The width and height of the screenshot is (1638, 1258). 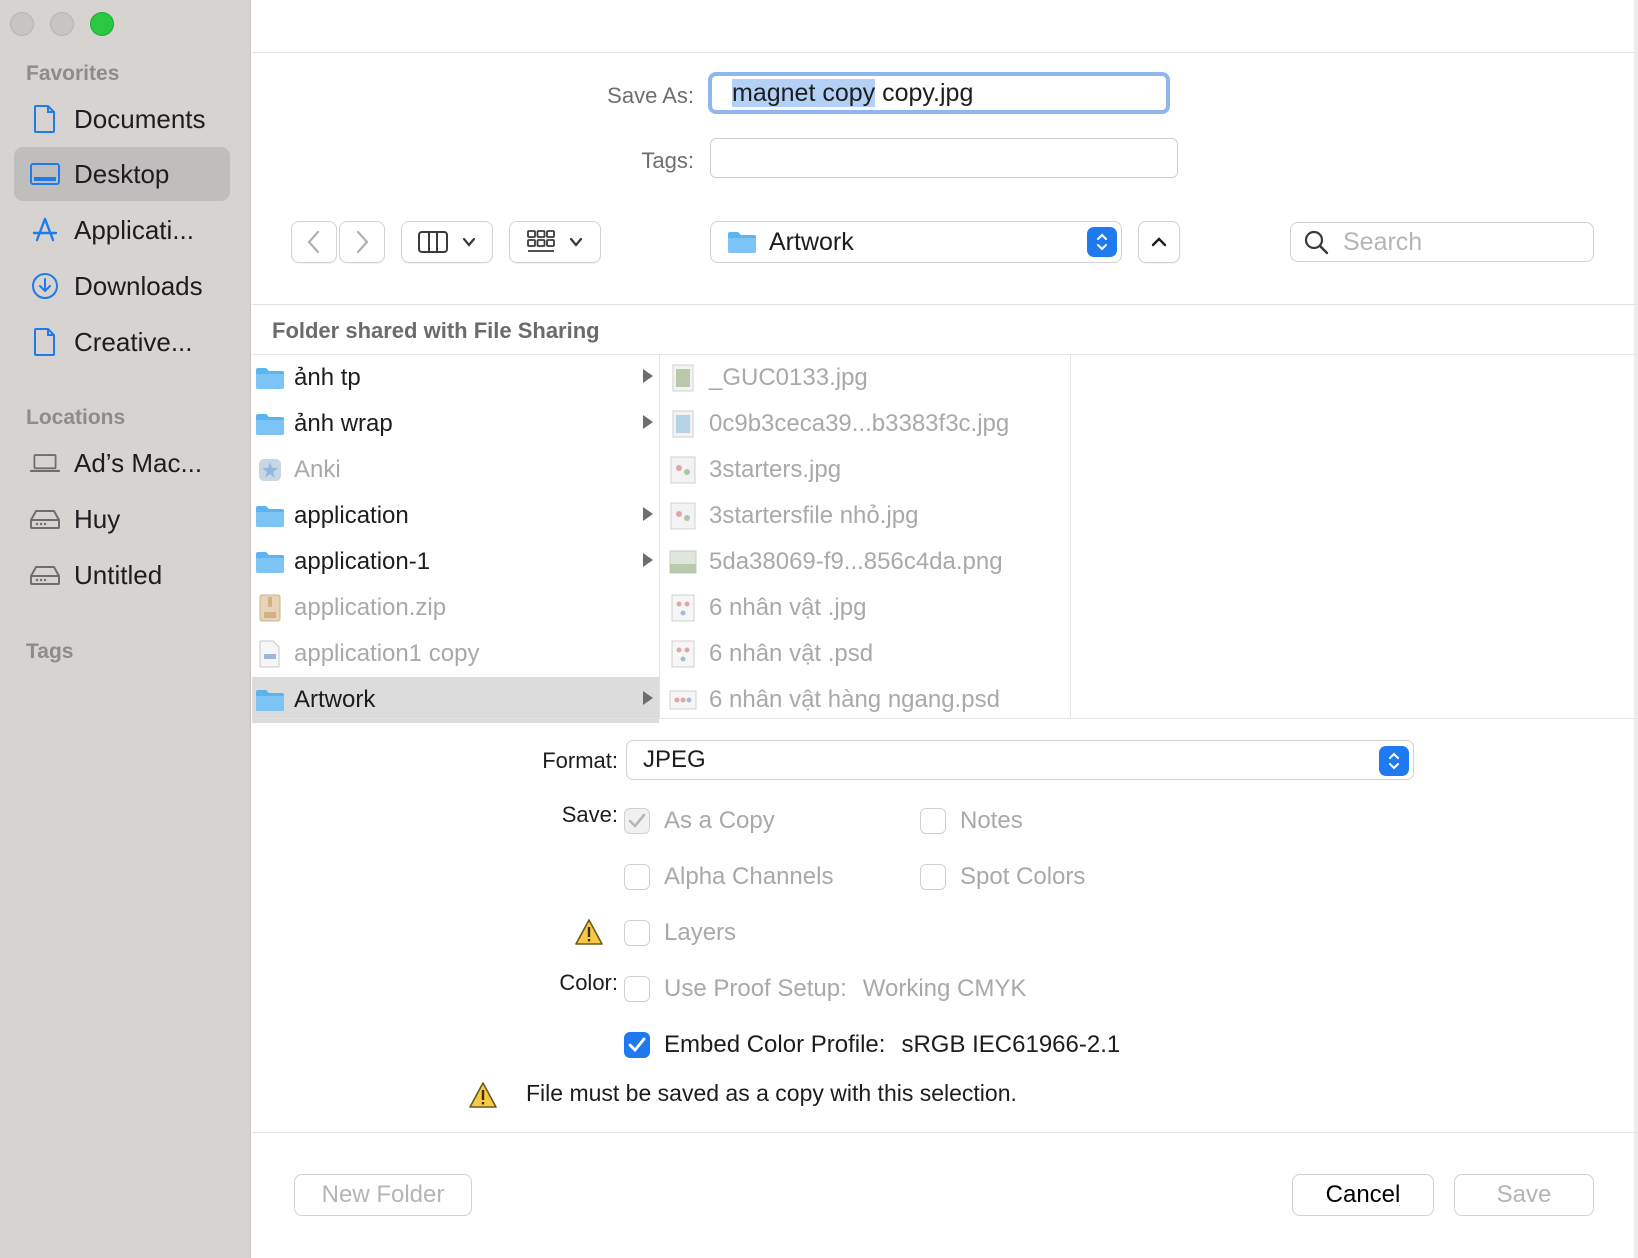 I want to click on item-name: 6 nhân vật hàng ngang.psd, so click(x=854, y=699).